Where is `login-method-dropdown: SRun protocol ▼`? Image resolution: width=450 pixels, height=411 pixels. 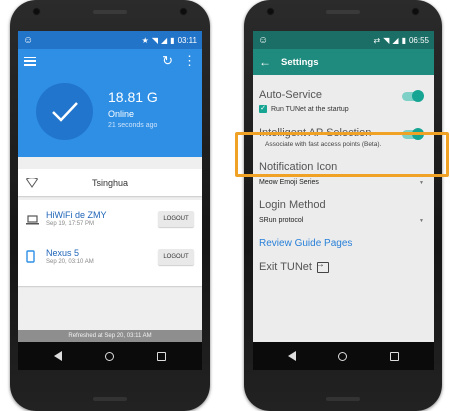 login-method-dropdown: SRun protocol ▼ is located at coordinates (343, 220).